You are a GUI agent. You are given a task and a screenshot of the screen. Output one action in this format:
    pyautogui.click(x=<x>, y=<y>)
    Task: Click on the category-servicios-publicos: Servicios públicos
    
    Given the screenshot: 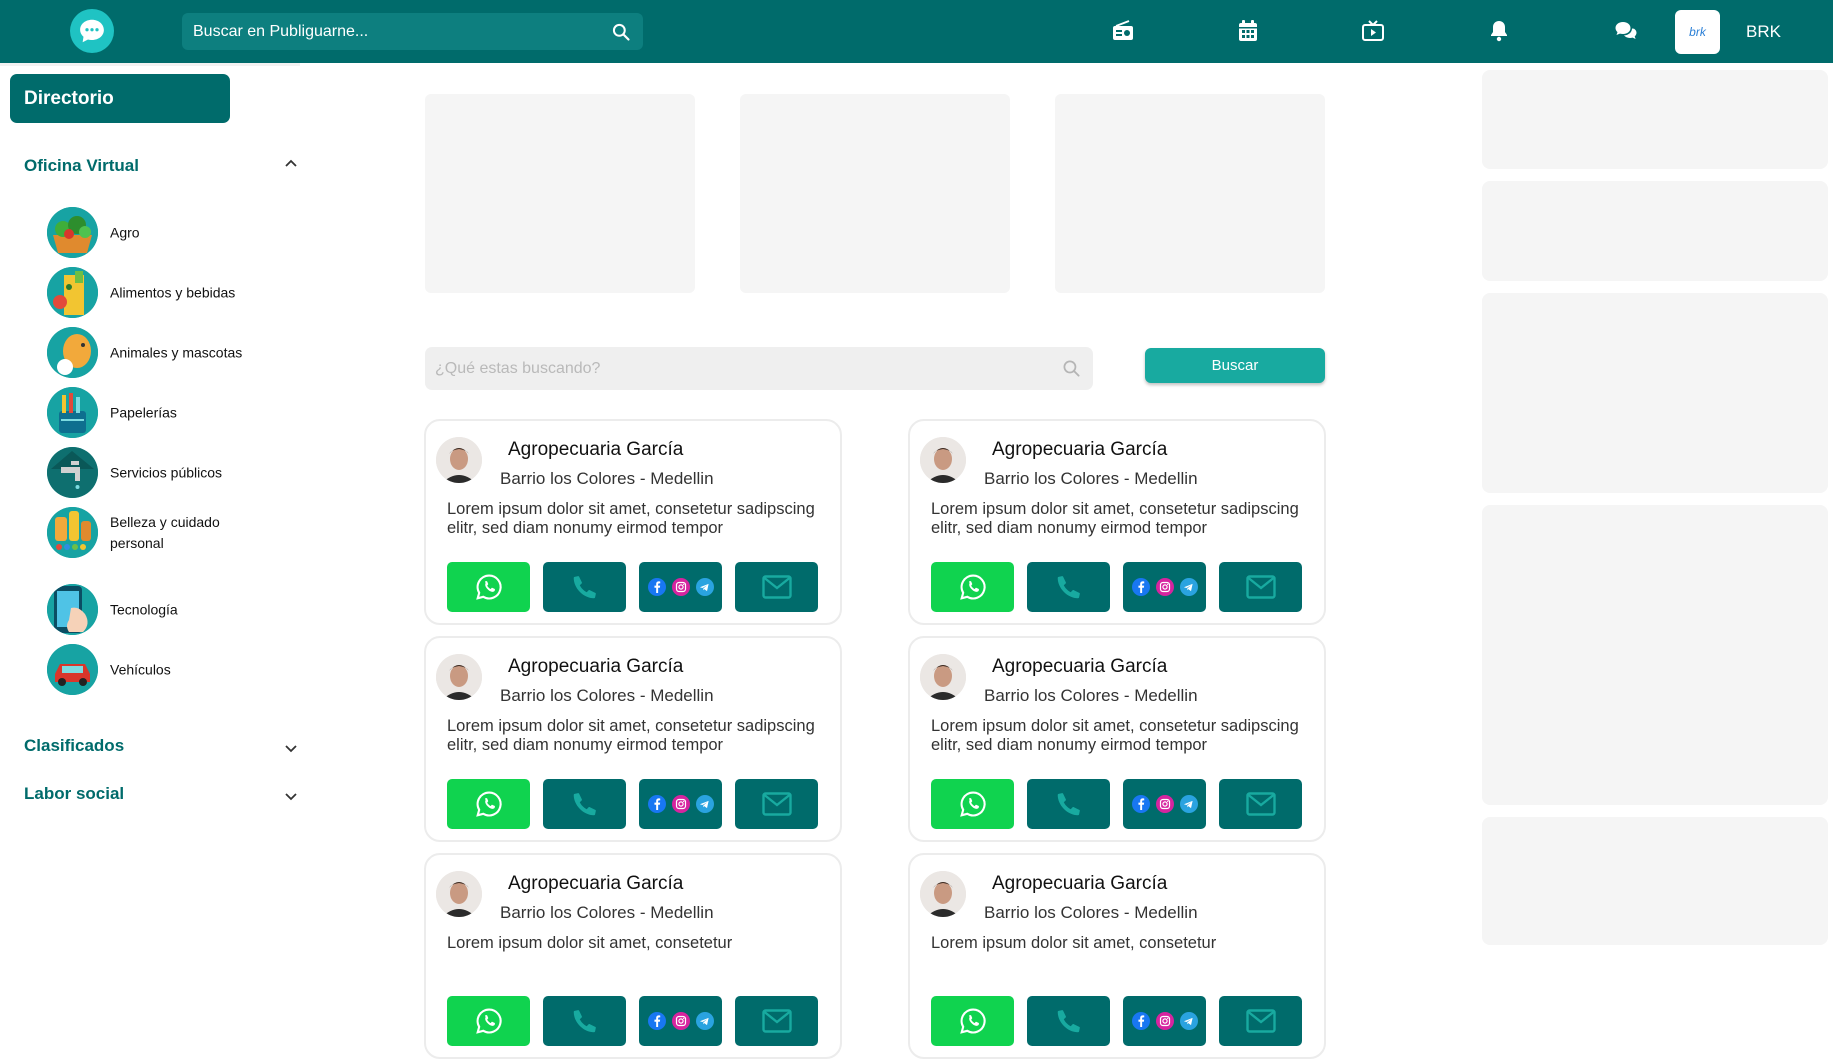 What is the action you would take?
    pyautogui.click(x=177, y=473)
    